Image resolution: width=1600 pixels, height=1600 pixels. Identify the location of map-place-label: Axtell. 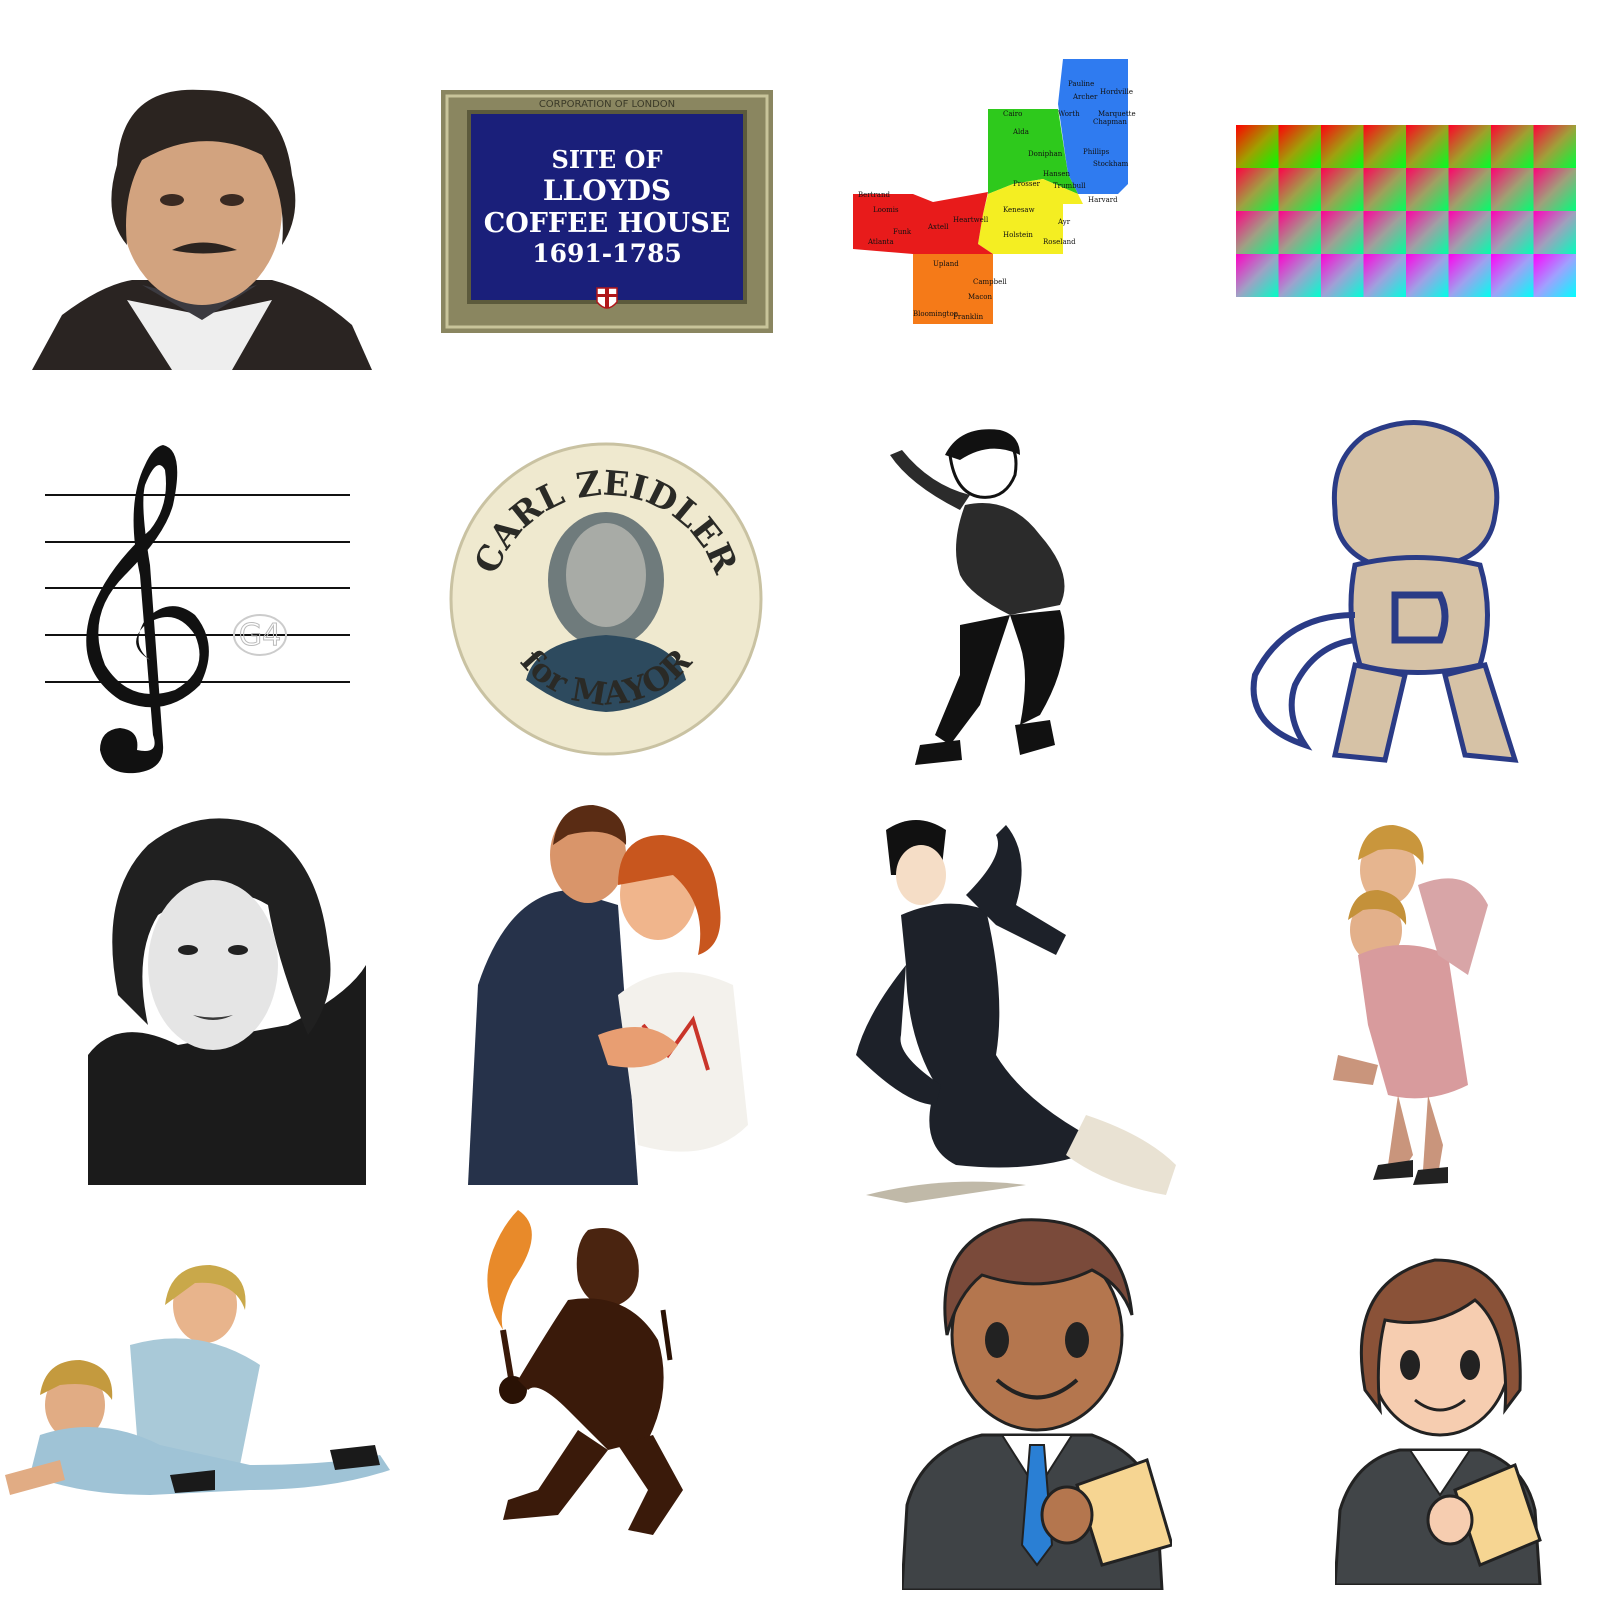
(938, 227).